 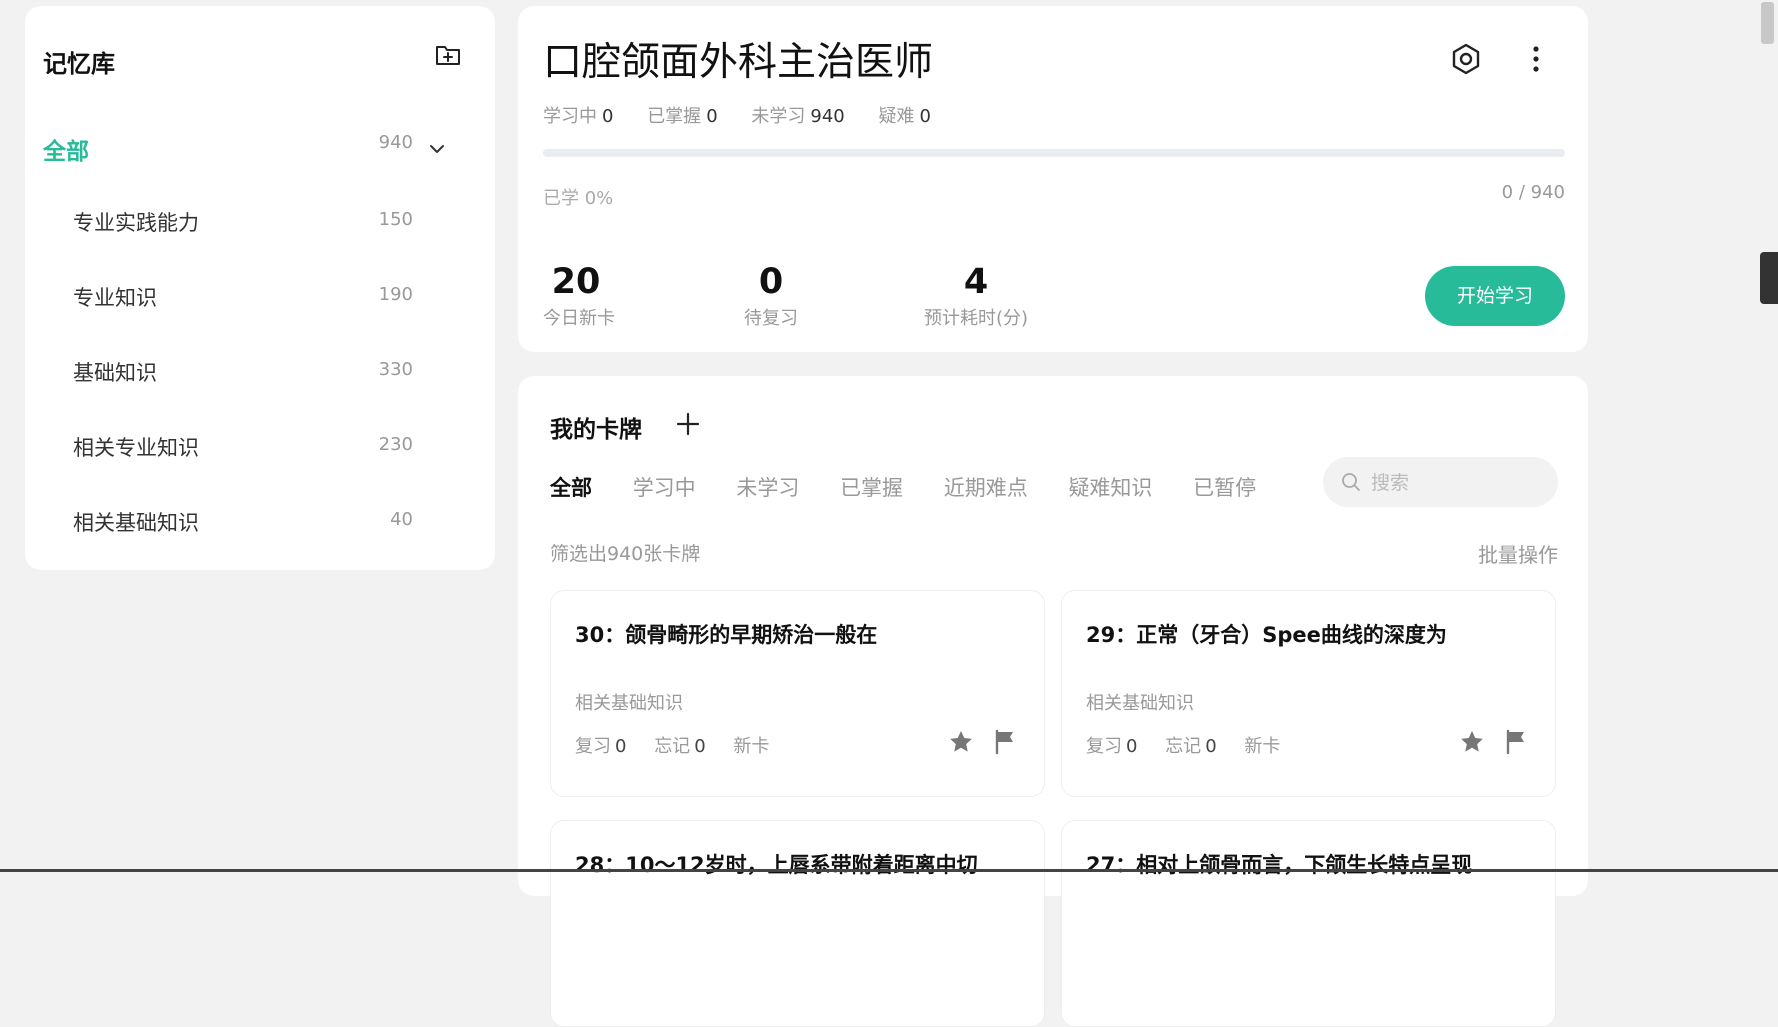 What do you see at coordinates (395, 219) in the screenshot?
I see `sidebar-item-count: 150` at bounding box center [395, 219].